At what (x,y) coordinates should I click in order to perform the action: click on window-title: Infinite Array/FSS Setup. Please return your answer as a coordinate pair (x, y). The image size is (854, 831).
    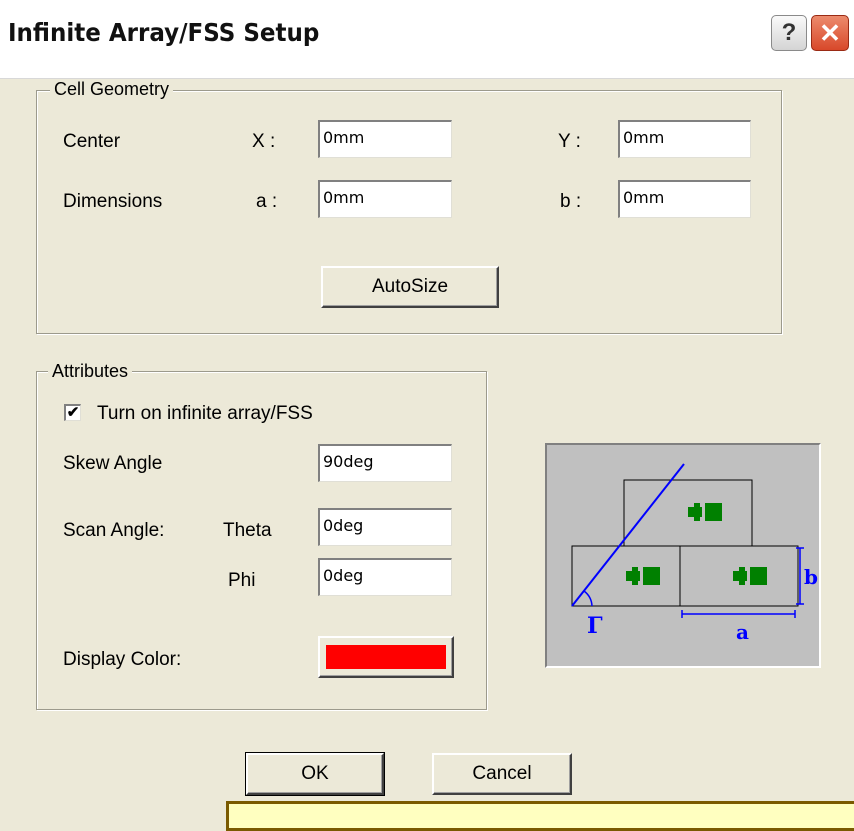
    Looking at the image, I should click on (164, 32).